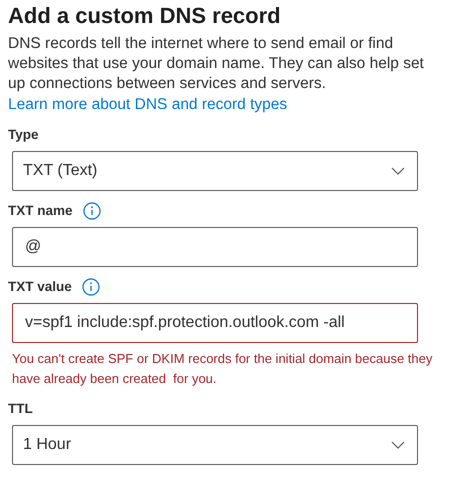  What do you see at coordinates (215, 171) in the screenshot?
I see `dropdown: TXT (Text)` at bounding box center [215, 171].